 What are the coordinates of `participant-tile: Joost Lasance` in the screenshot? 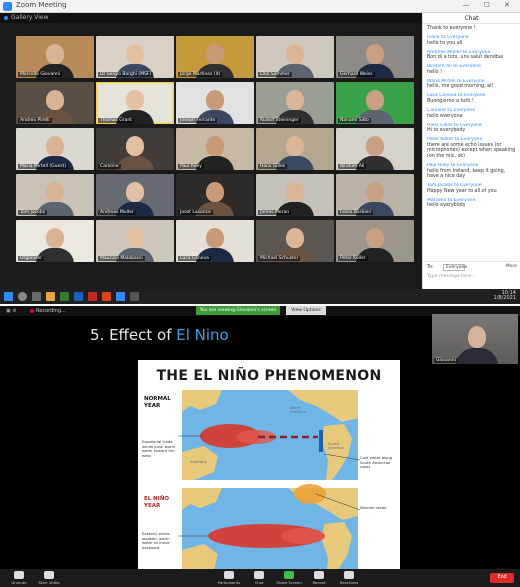 It's located at (215, 195).